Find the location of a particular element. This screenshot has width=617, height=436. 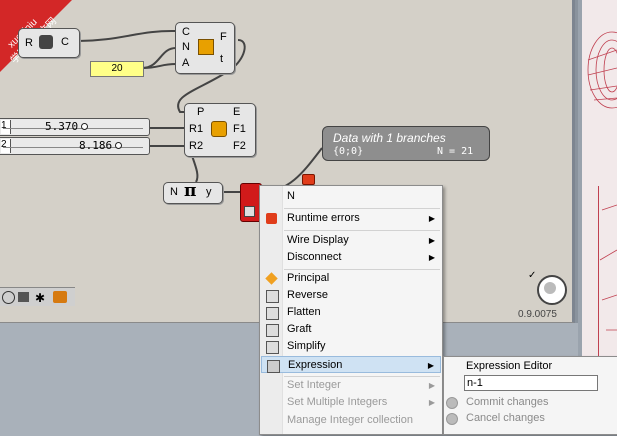

input-c-label: C is located at coordinates (186, 32).